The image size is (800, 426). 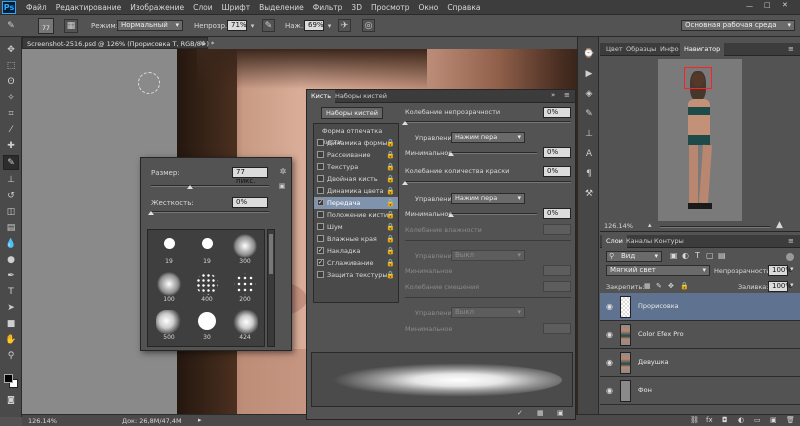 I want to click on gradient-tool-icon: ▤, so click(x=11, y=228).